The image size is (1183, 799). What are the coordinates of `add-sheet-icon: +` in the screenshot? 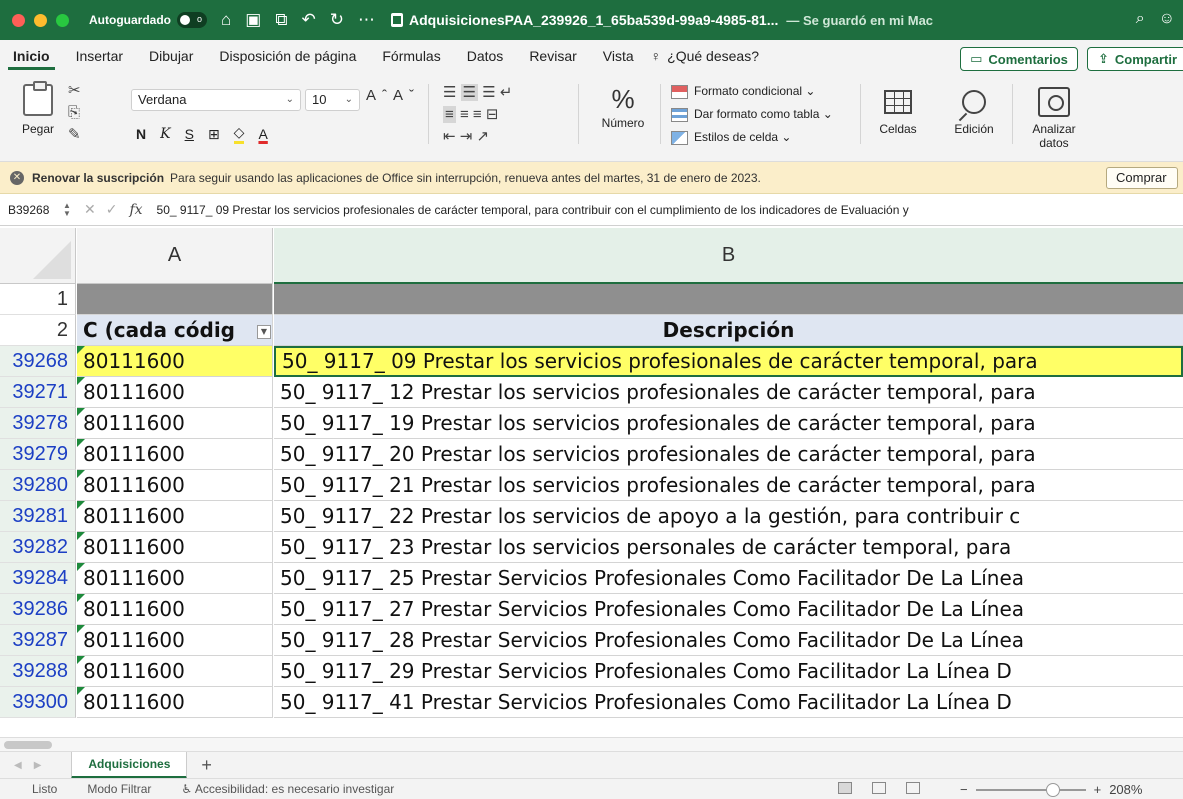 It's located at (206, 765).